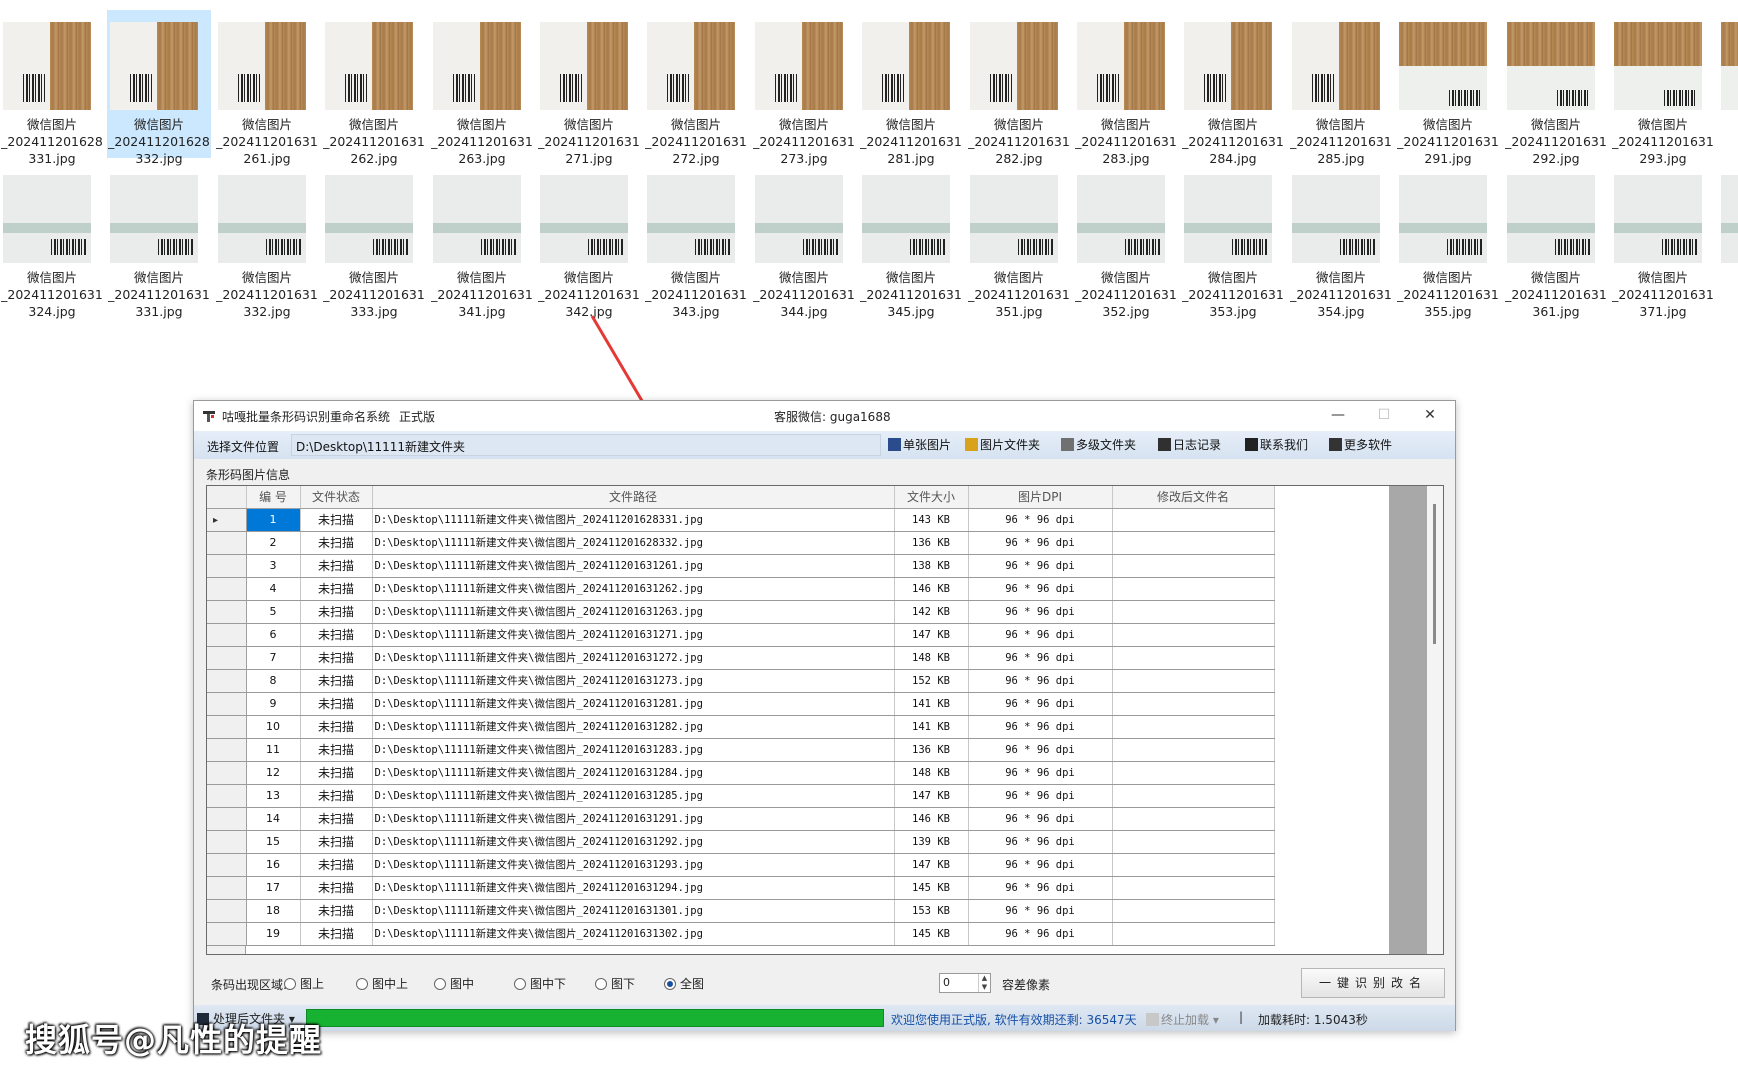 The width and height of the screenshot is (1738, 1072). Describe the element at coordinates (1430, 416) in the screenshot. I see `close-button: ✕` at that location.